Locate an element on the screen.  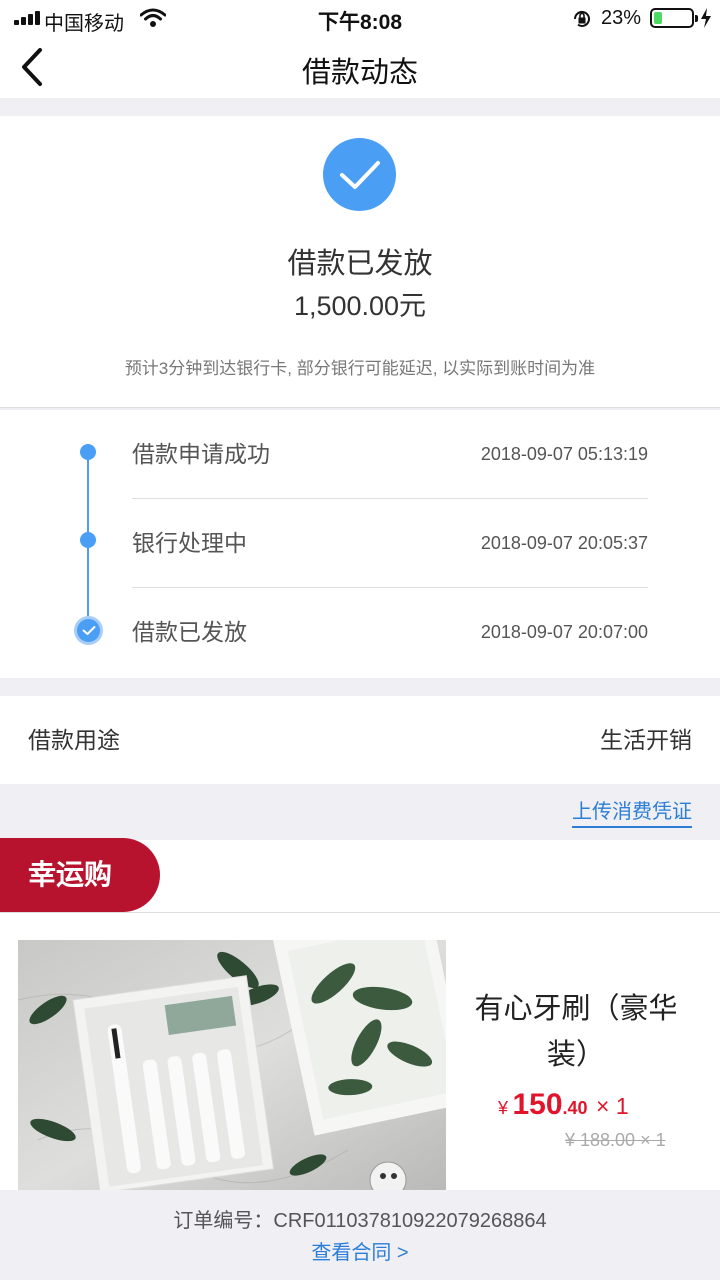
view-contract-link: 查看合同 > is located at coordinates (360, 1250).